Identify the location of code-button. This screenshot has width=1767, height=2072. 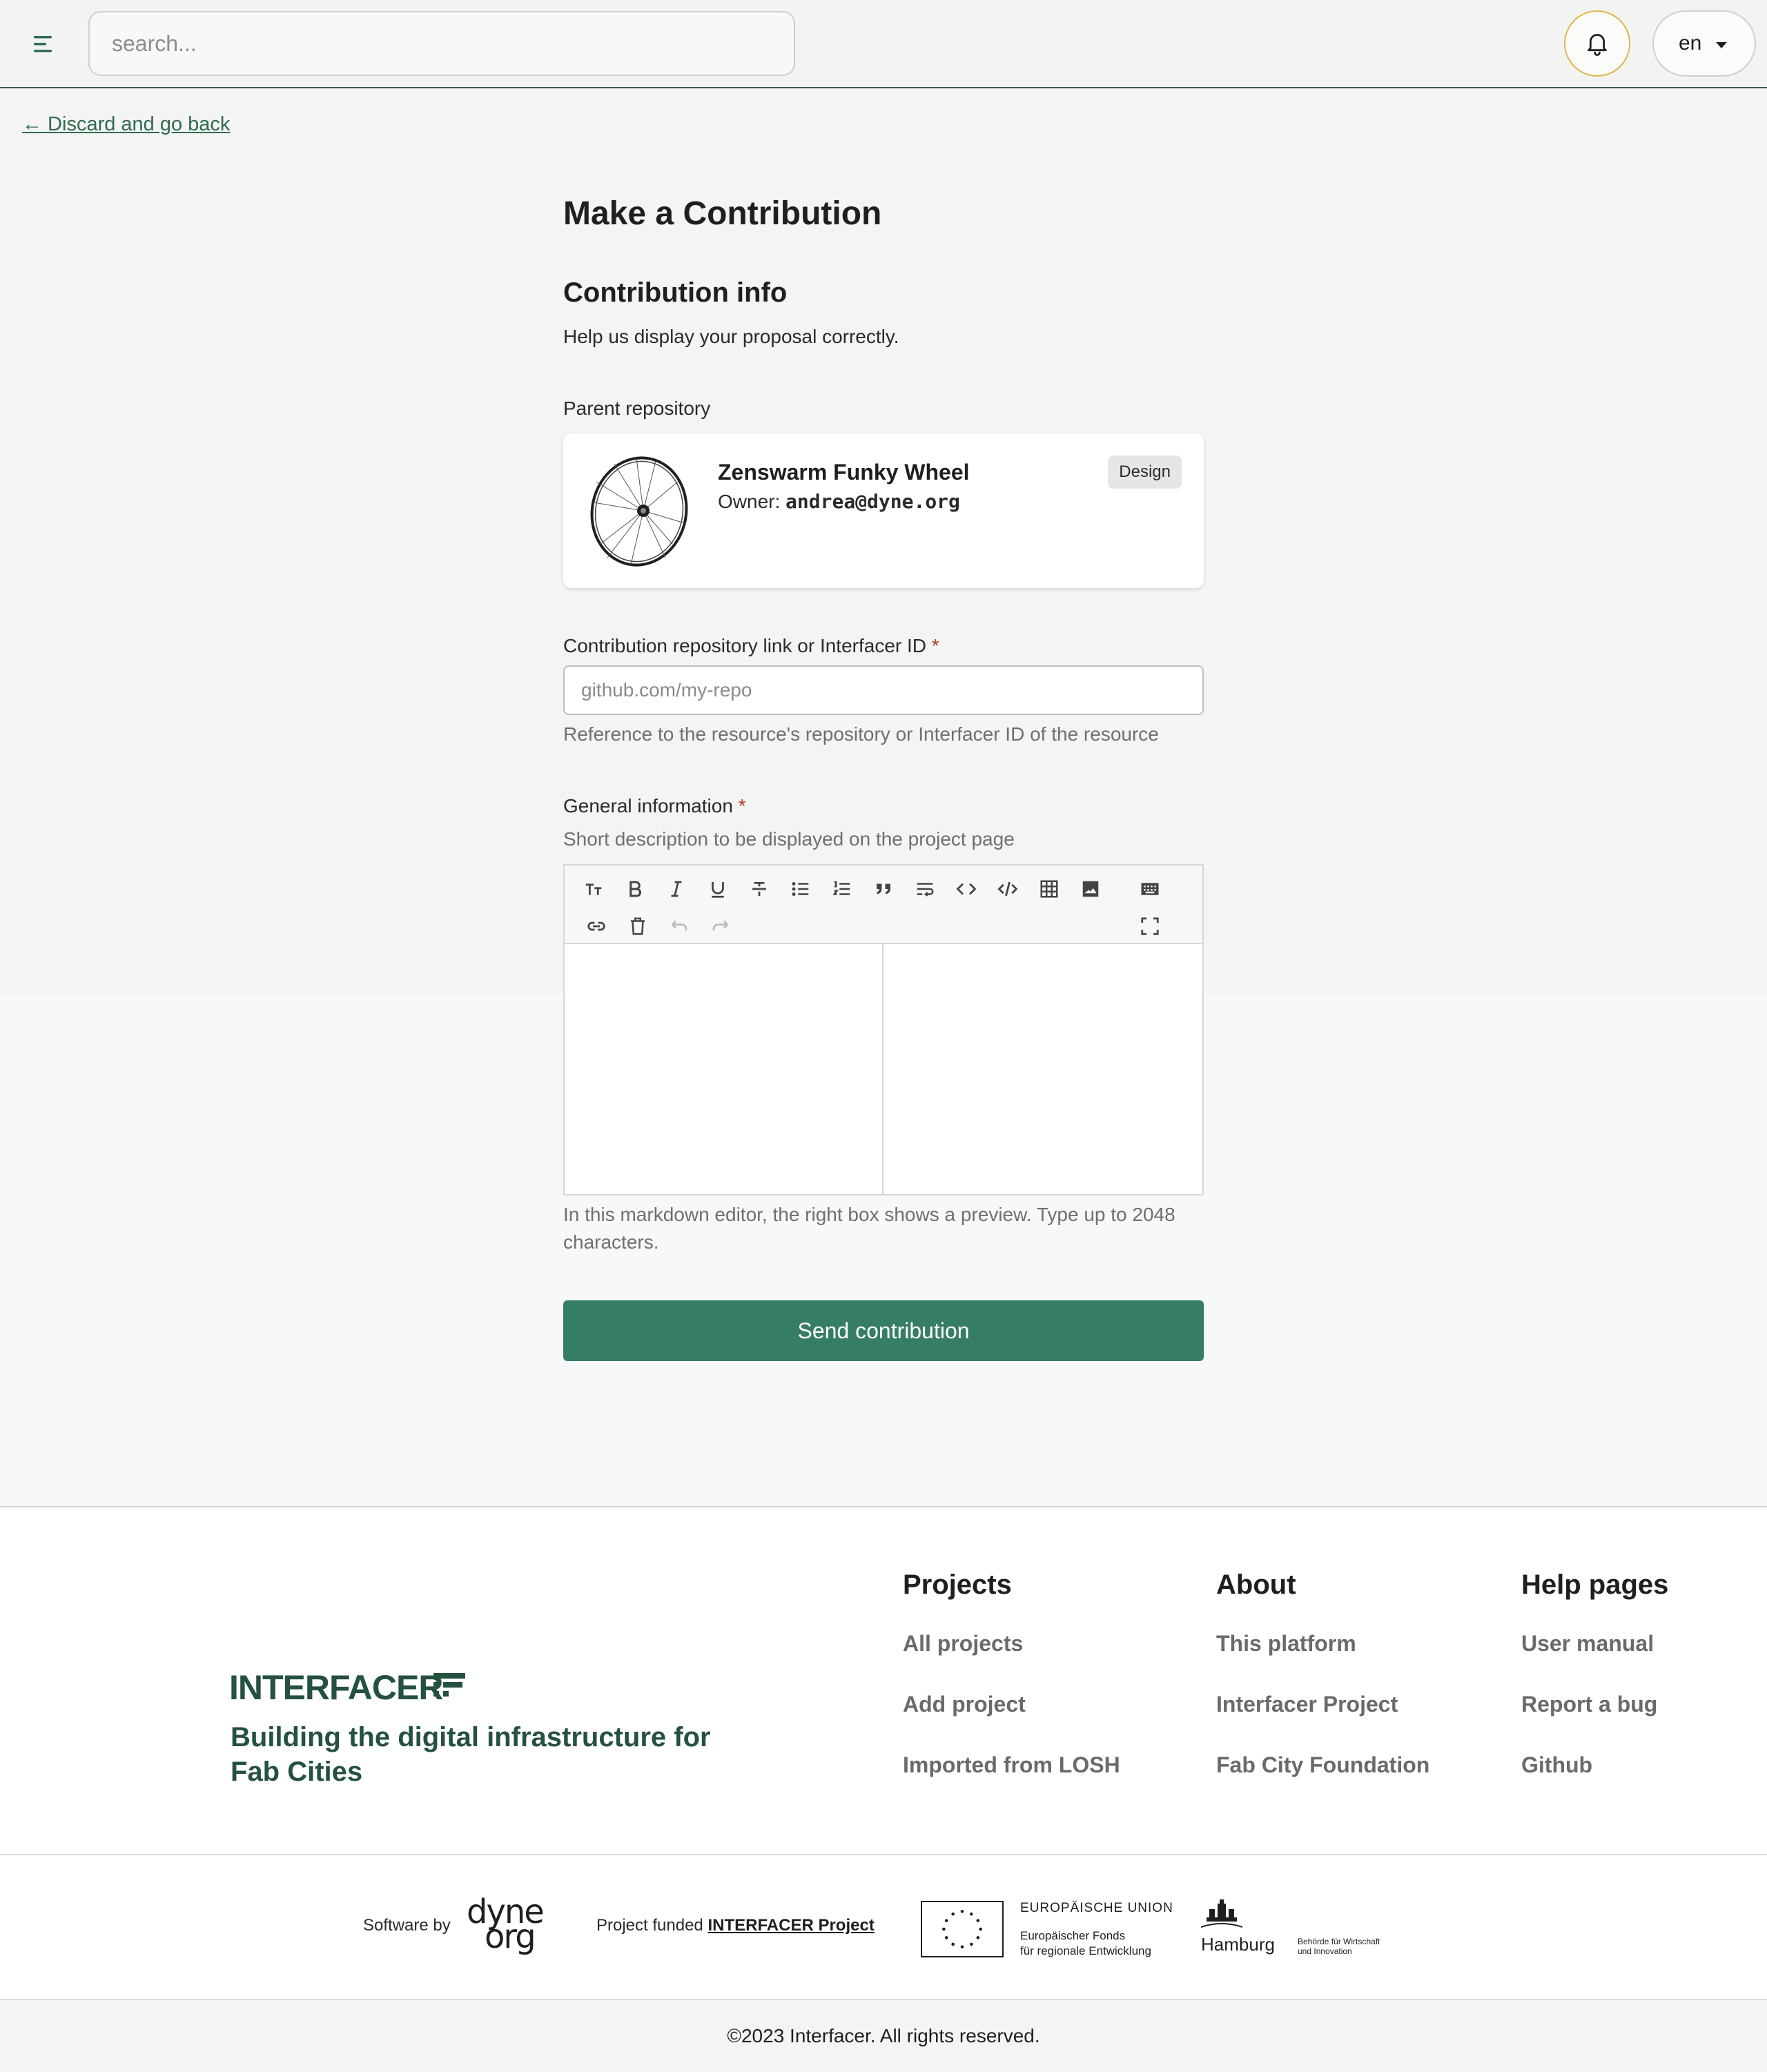
(966, 889).